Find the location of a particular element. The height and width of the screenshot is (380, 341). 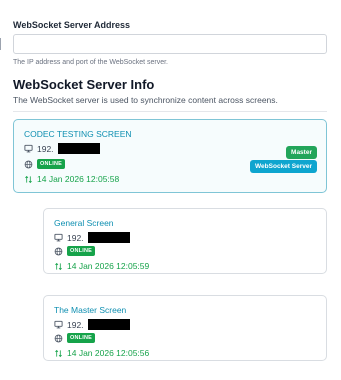

master-badge: Master is located at coordinates (301, 152).